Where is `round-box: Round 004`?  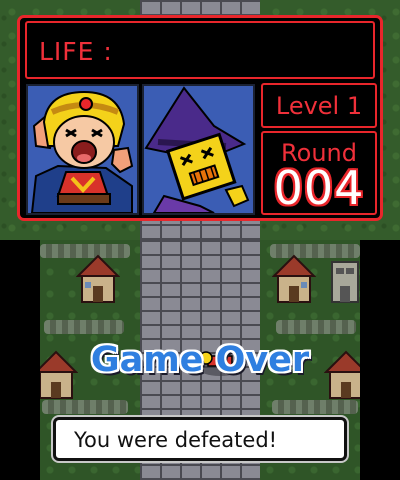
round-box: Round 004 is located at coordinates (319, 173).